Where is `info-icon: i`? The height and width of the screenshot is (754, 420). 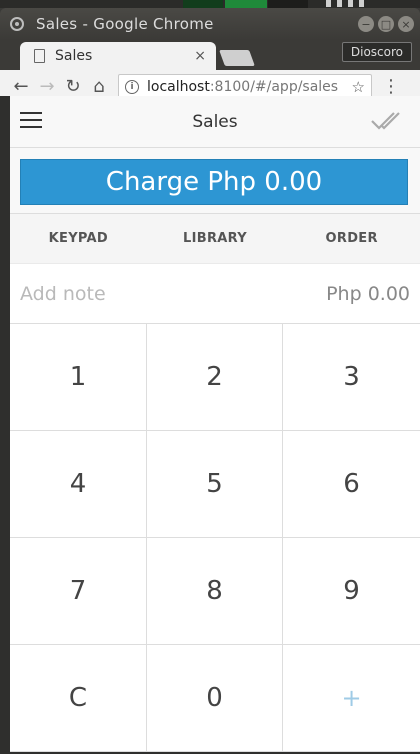 info-icon: i is located at coordinates (132, 86).